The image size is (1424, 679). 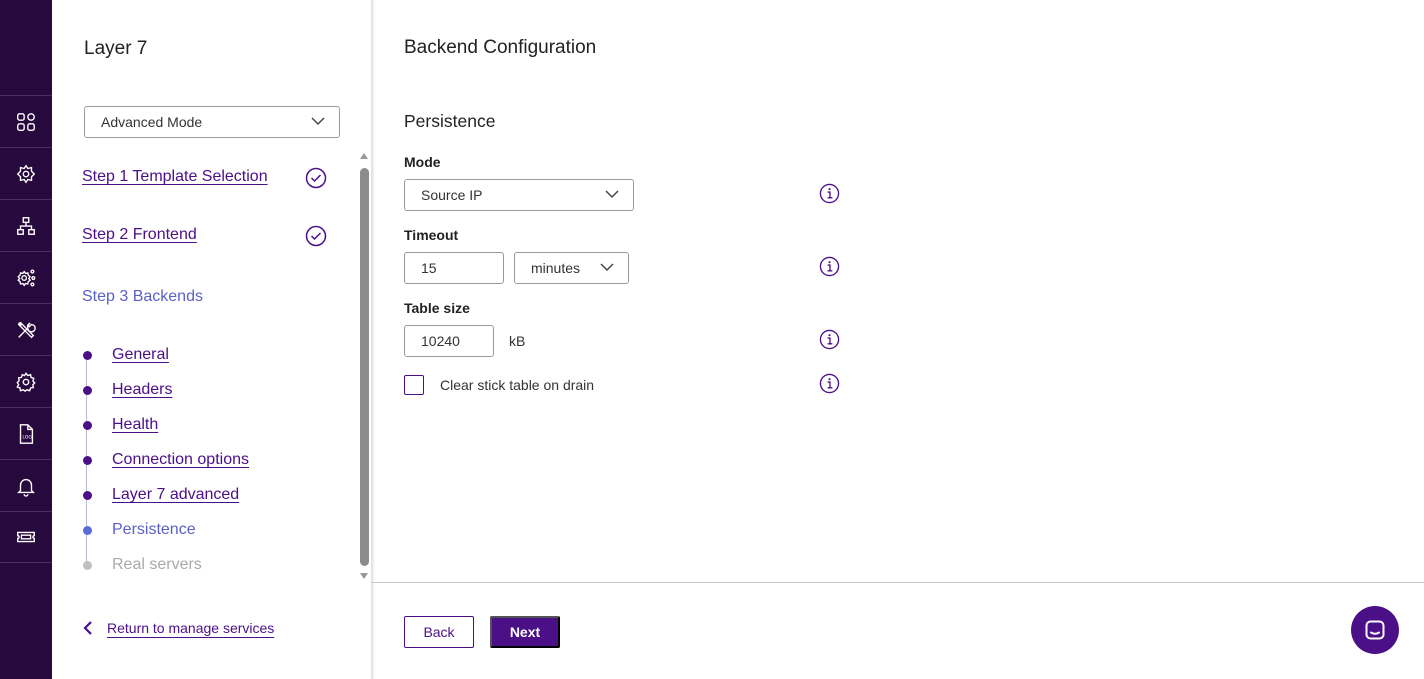 What do you see at coordinates (135, 425) in the screenshot?
I see `substep-health-link: Health` at bounding box center [135, 425].